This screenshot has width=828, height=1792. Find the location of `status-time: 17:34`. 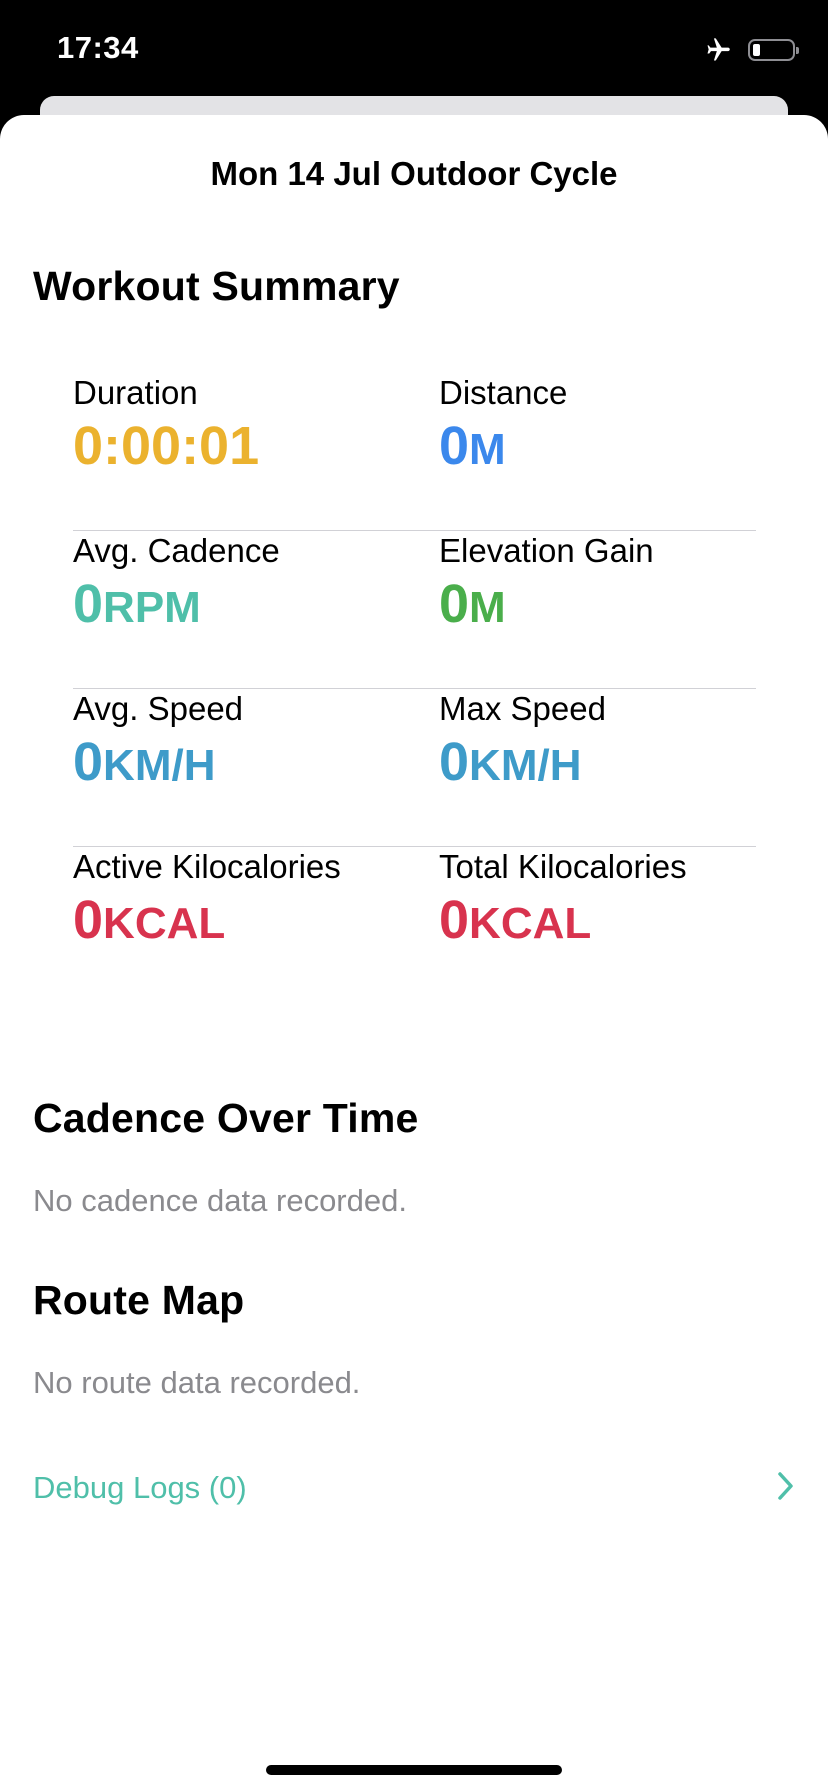

status-time: 17:34 is located at coordinates (98, 47).